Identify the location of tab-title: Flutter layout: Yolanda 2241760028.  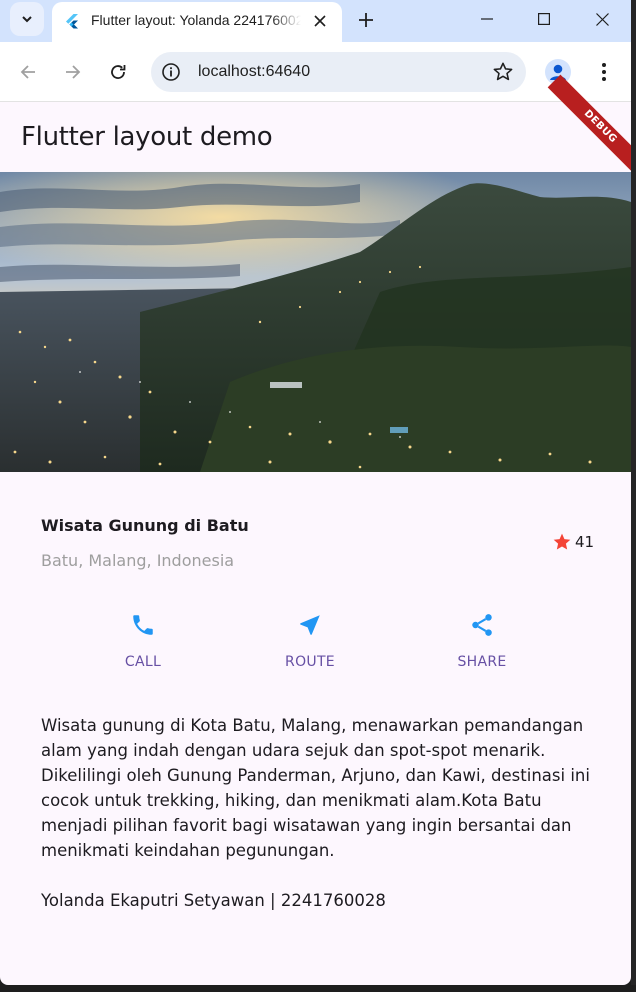
(196, 20).